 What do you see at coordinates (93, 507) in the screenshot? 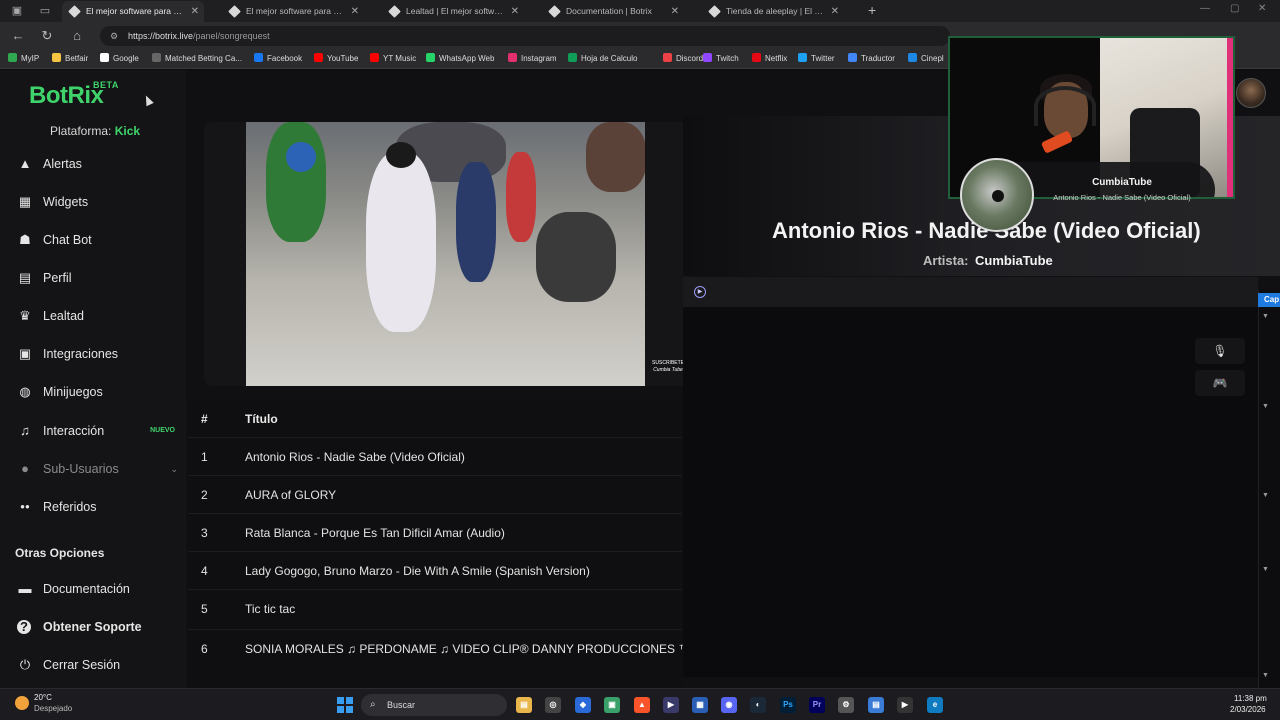
I see `sidebar-item-referidos: ●● Referidos` at bounding box center [93, 507].